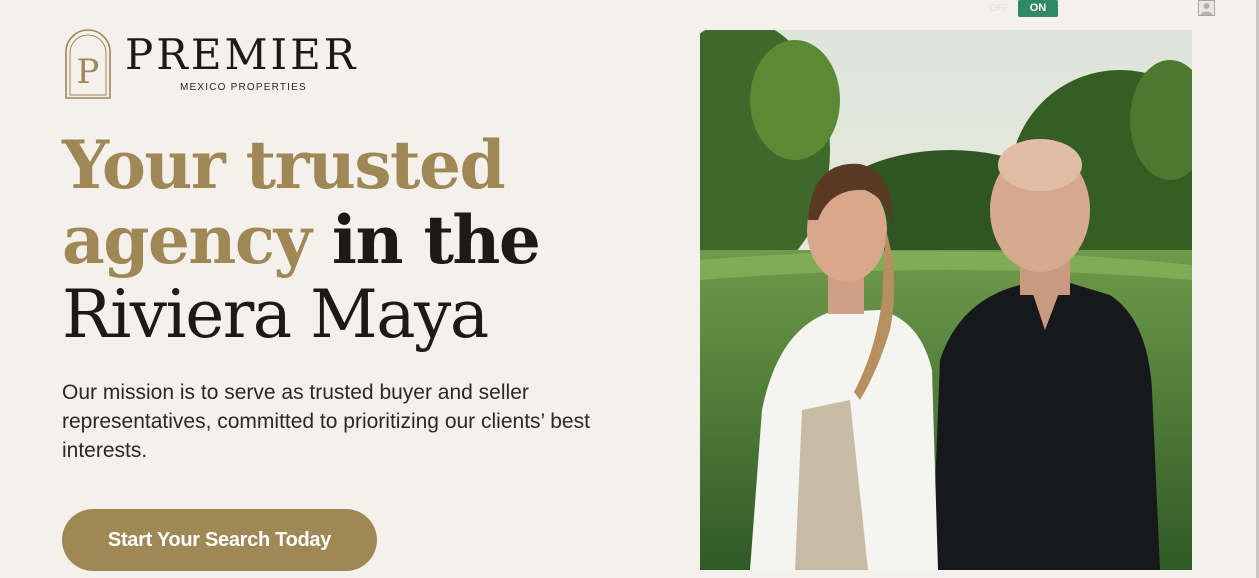 Image resolution: width=1259 pixels, height=578 pixels. What do you see at coordinates (187, 240) in the screenshot?
I see `headline-part2: agency` at bounding box center [187, 240].